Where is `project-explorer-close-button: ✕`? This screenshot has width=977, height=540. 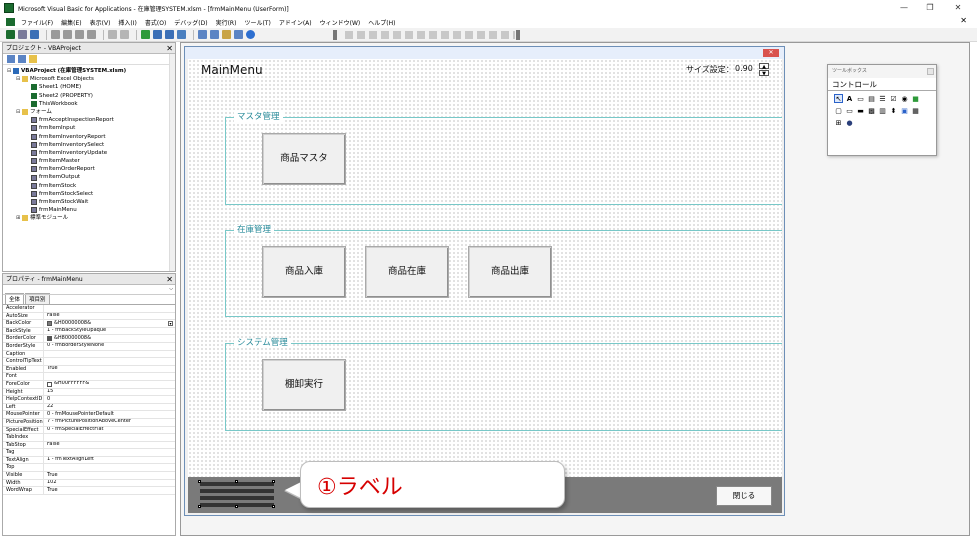 project-explorer-close-button: ✕ is located at coordinates (169, 48).